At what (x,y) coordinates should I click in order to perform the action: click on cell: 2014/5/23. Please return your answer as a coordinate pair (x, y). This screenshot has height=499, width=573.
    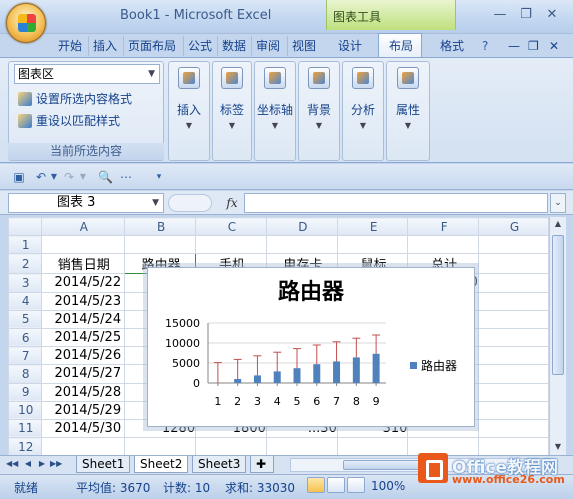
    Looking at the image, I should click on (83, 301).